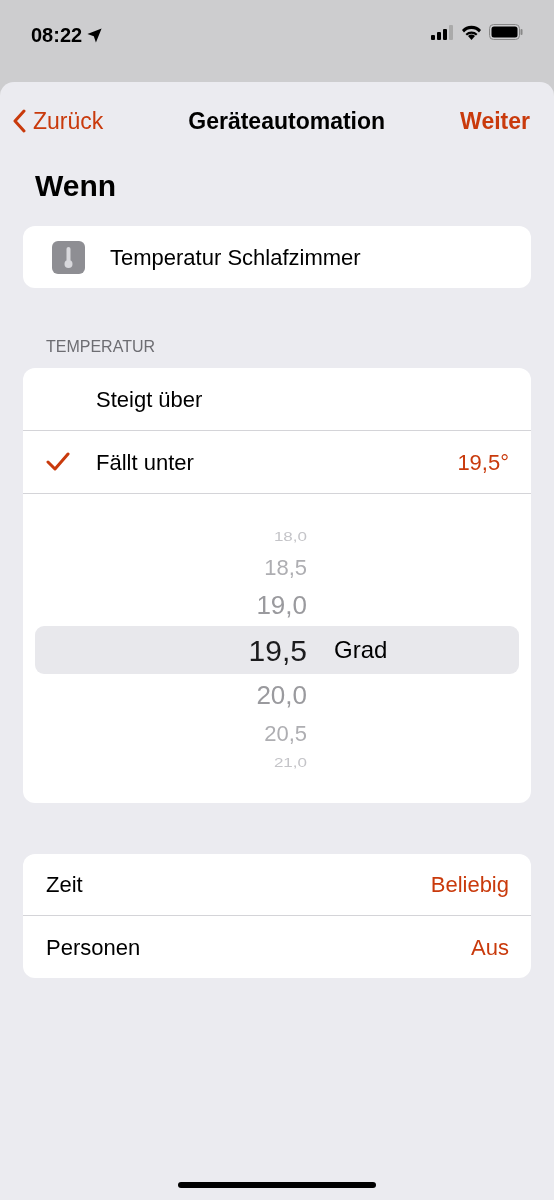  Describe the element at coordinates (361, 650) in the screenshot. I see `picker-unit: Grad` at that location.